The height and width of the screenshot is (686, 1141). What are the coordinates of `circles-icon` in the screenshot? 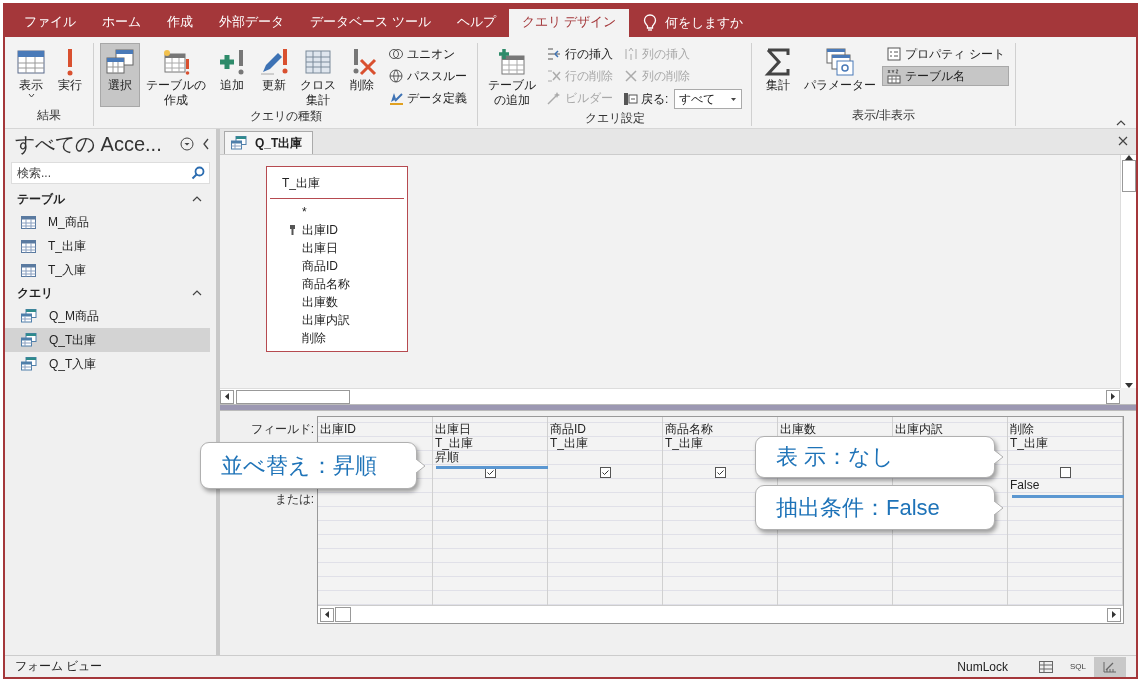 It's located at (396, 54).